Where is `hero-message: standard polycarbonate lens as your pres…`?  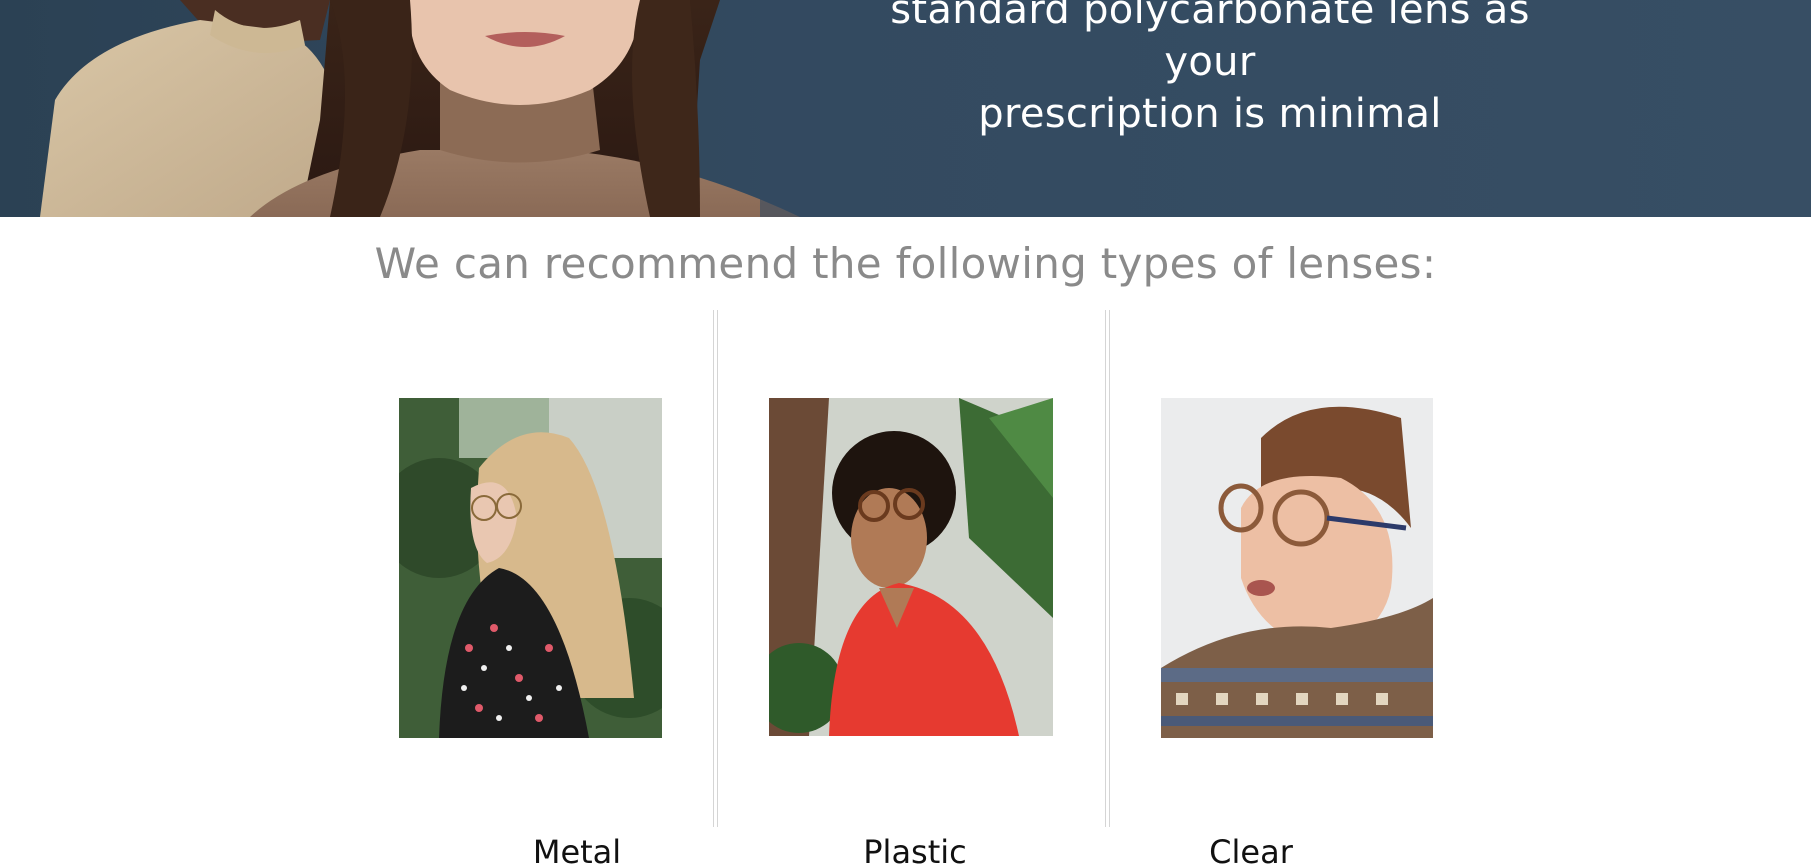
hero-message: standard polycarbonate lens as your pres… is located at coordinates (1210, 70).